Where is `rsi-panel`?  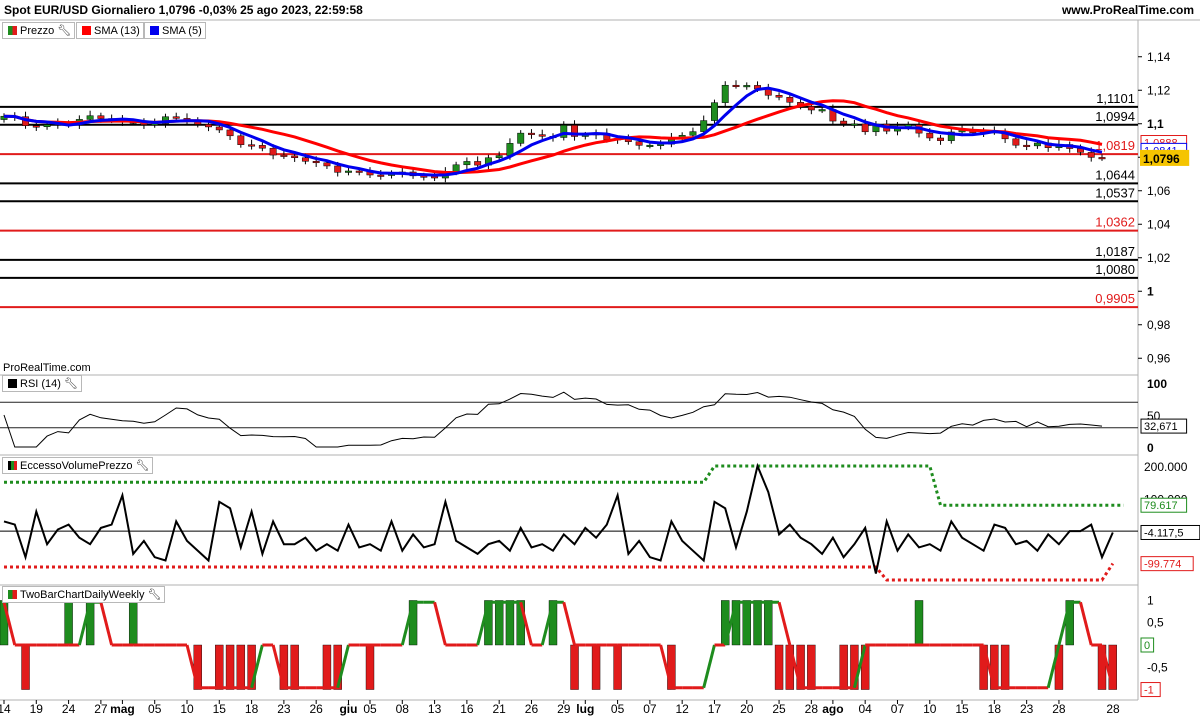 rsi-panel is located at coordinates (569, 419).